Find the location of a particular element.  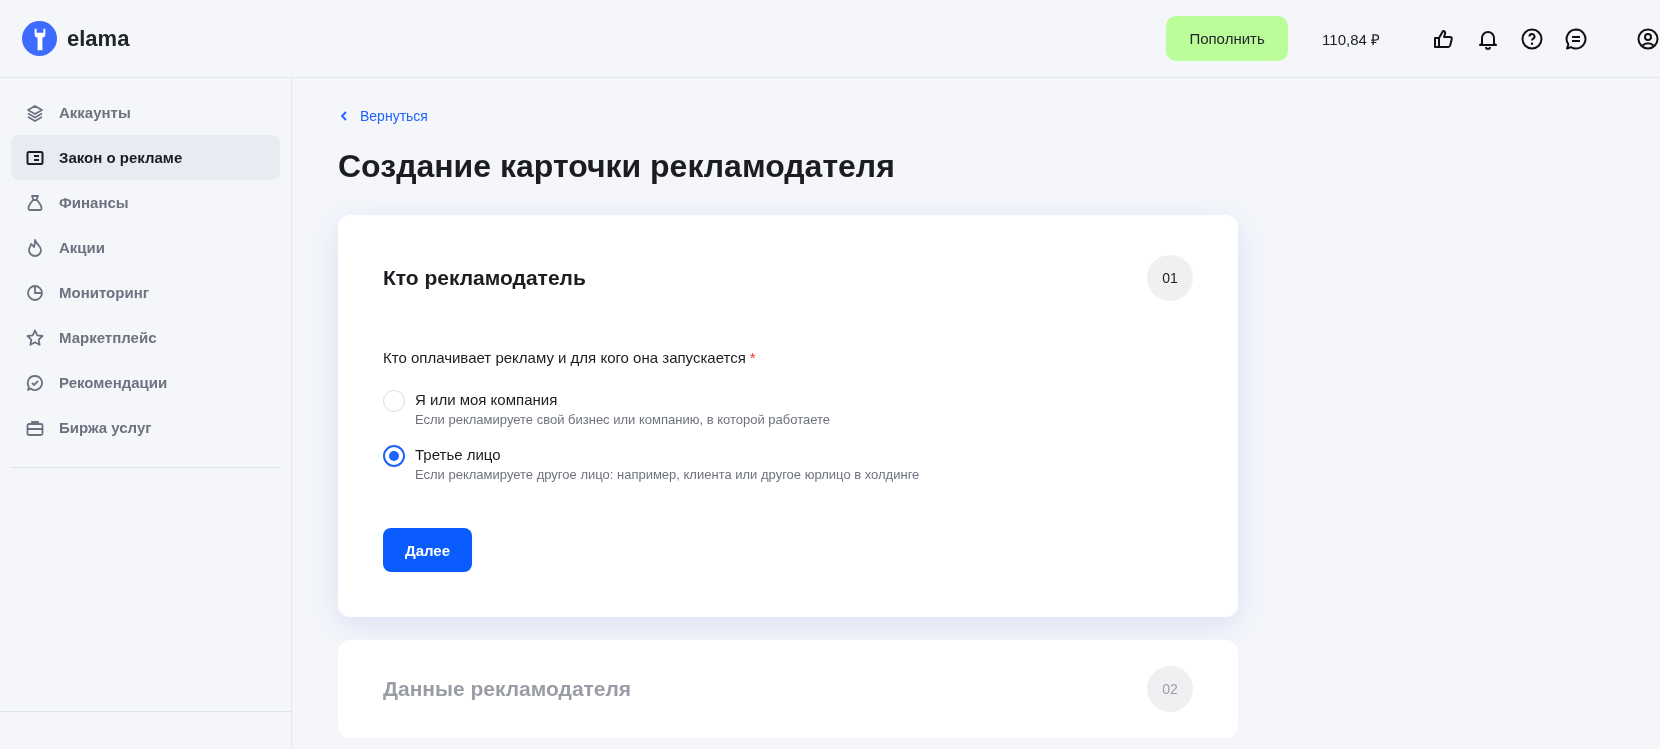

option-label: Я или моя компания is located at coordinates (487, 400).